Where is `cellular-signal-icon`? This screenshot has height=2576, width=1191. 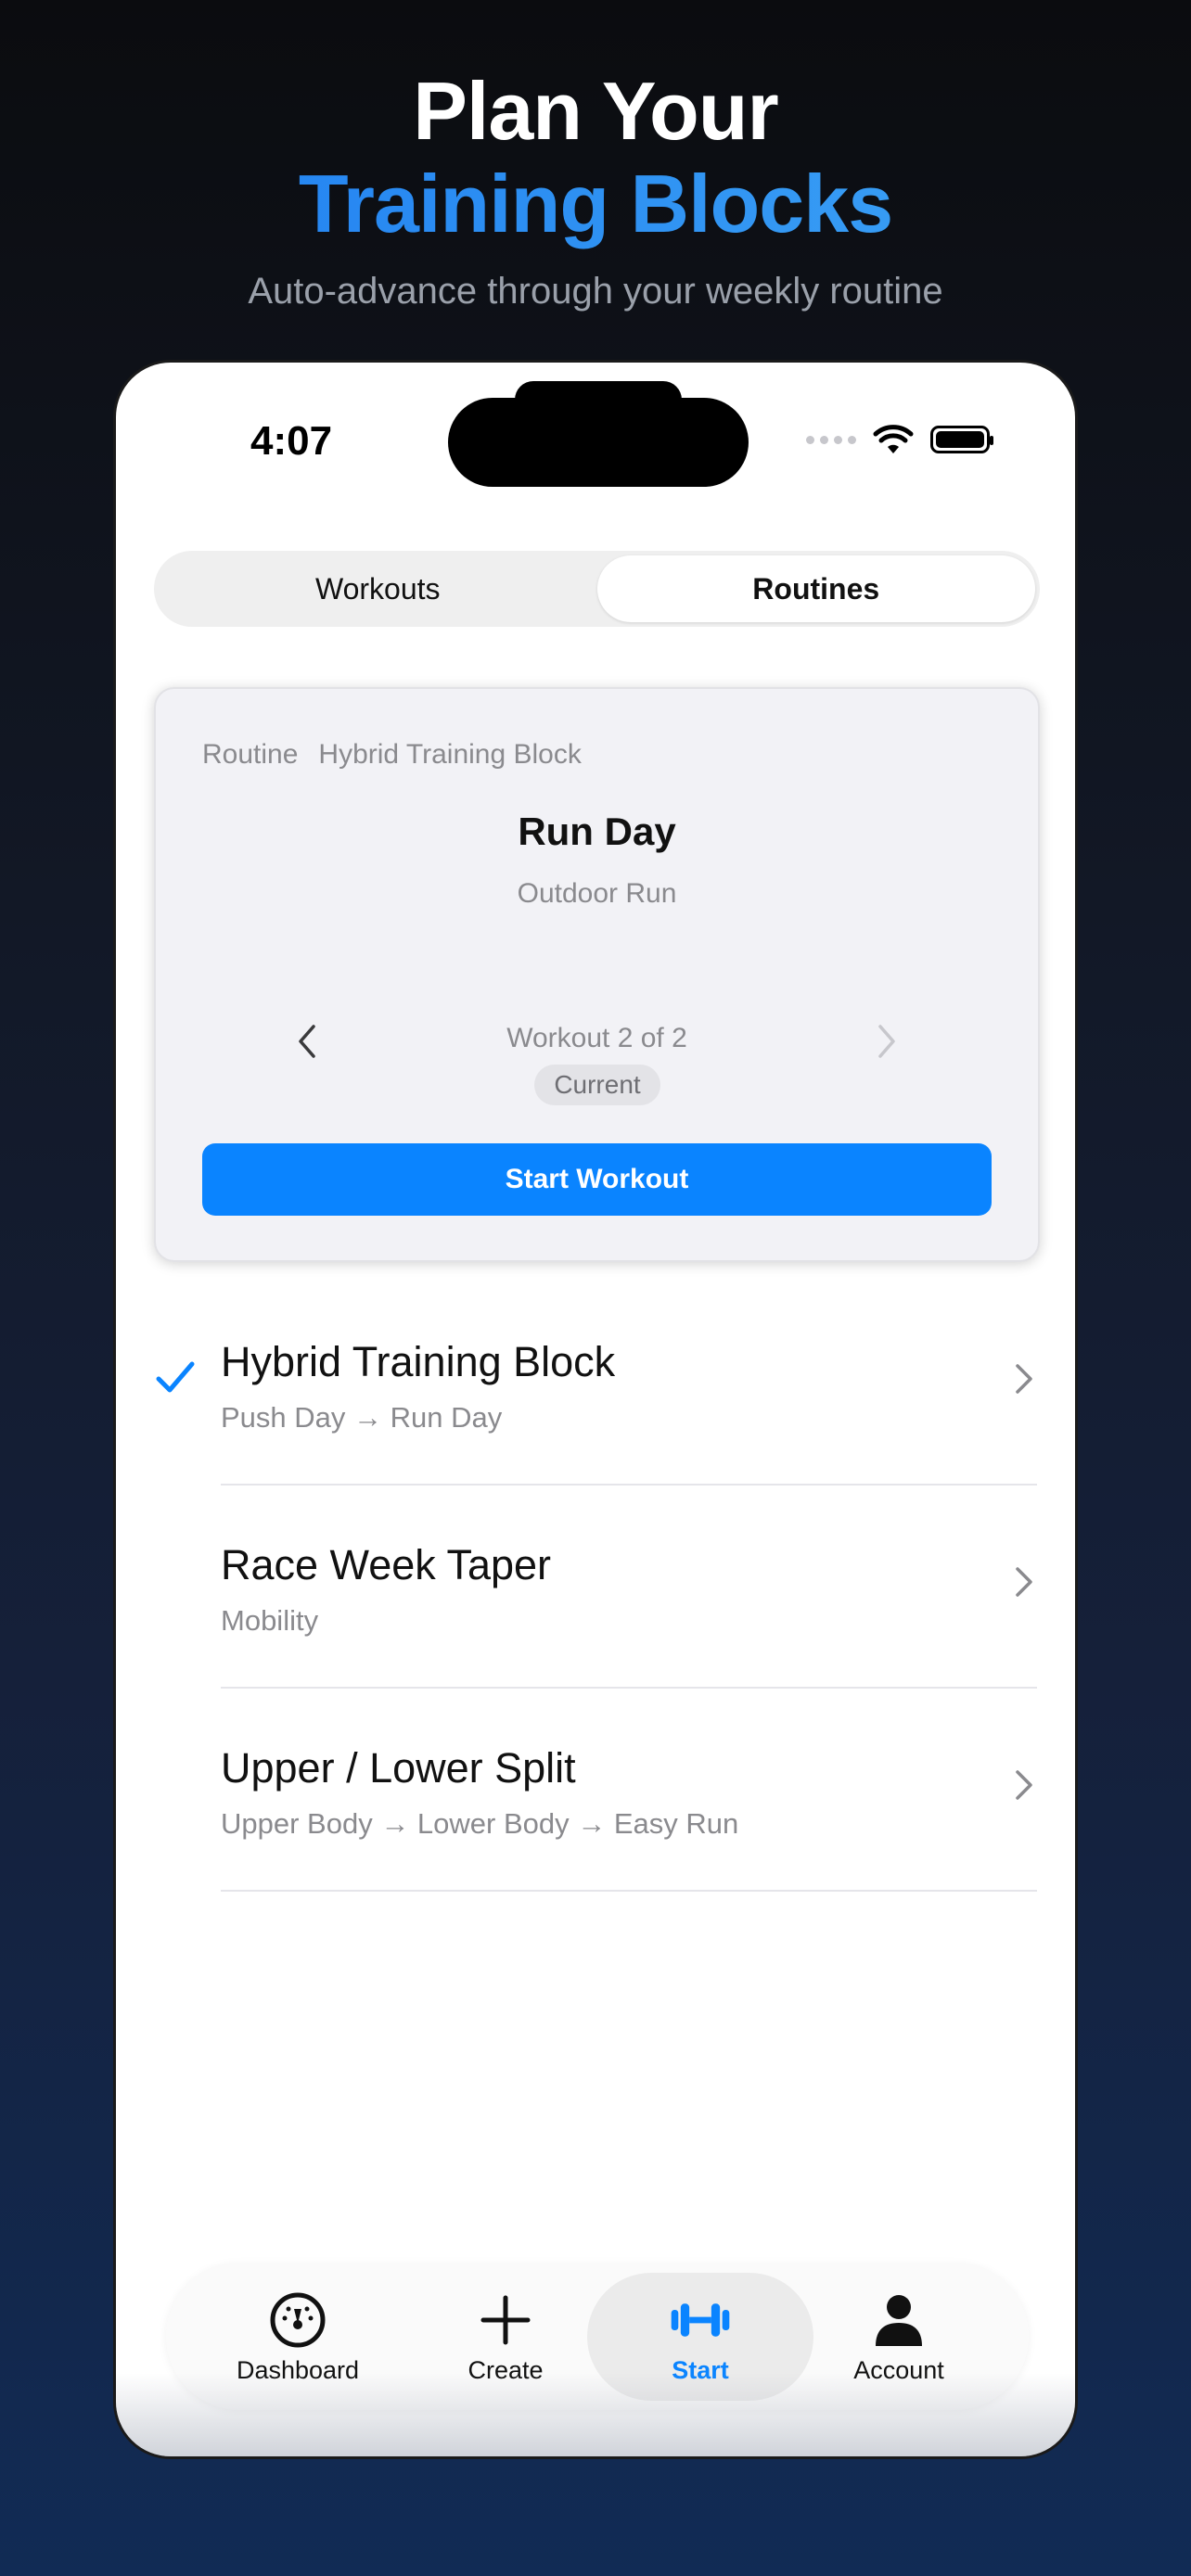
cellular-signal-icon is located at coordinates (831, 440).